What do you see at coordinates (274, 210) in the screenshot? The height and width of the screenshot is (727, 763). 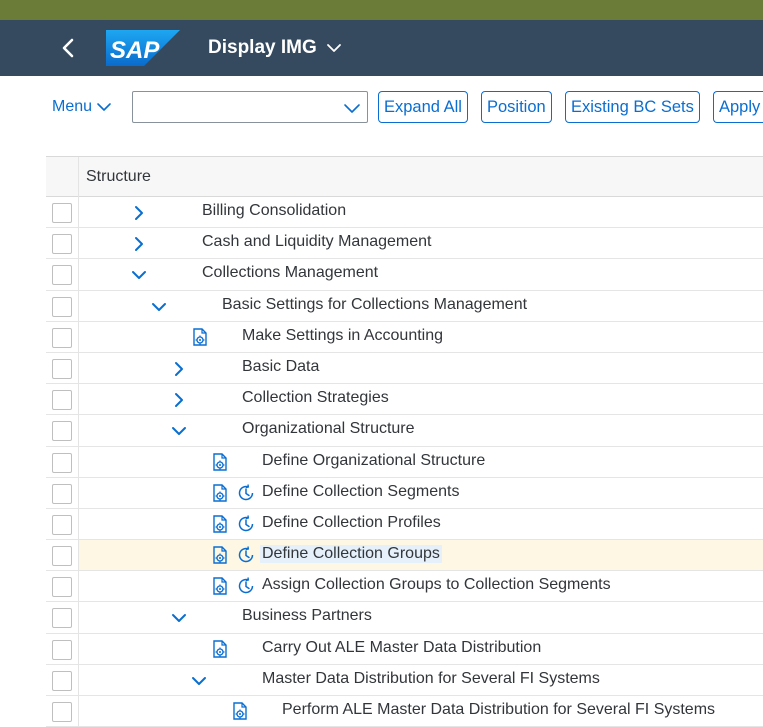 I see `tree-node-label: Billing Consolidation` at bounding box center [274, 210].